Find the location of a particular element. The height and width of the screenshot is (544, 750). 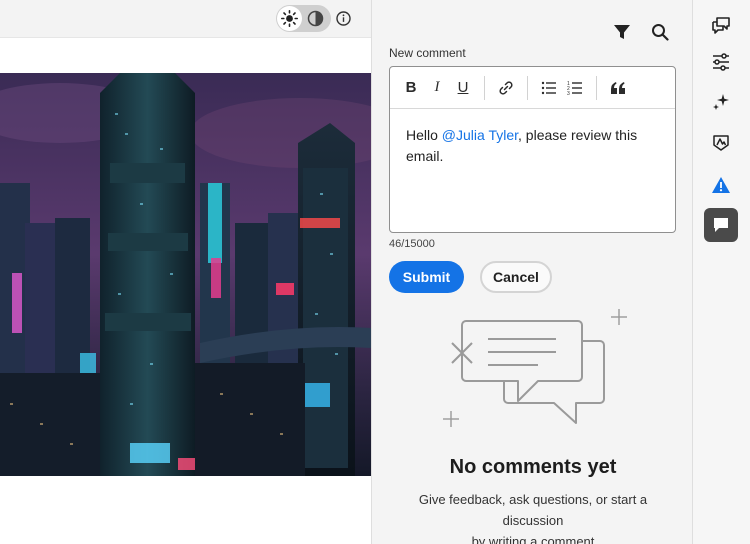

filter-icon is located at coordinates (622, 32).